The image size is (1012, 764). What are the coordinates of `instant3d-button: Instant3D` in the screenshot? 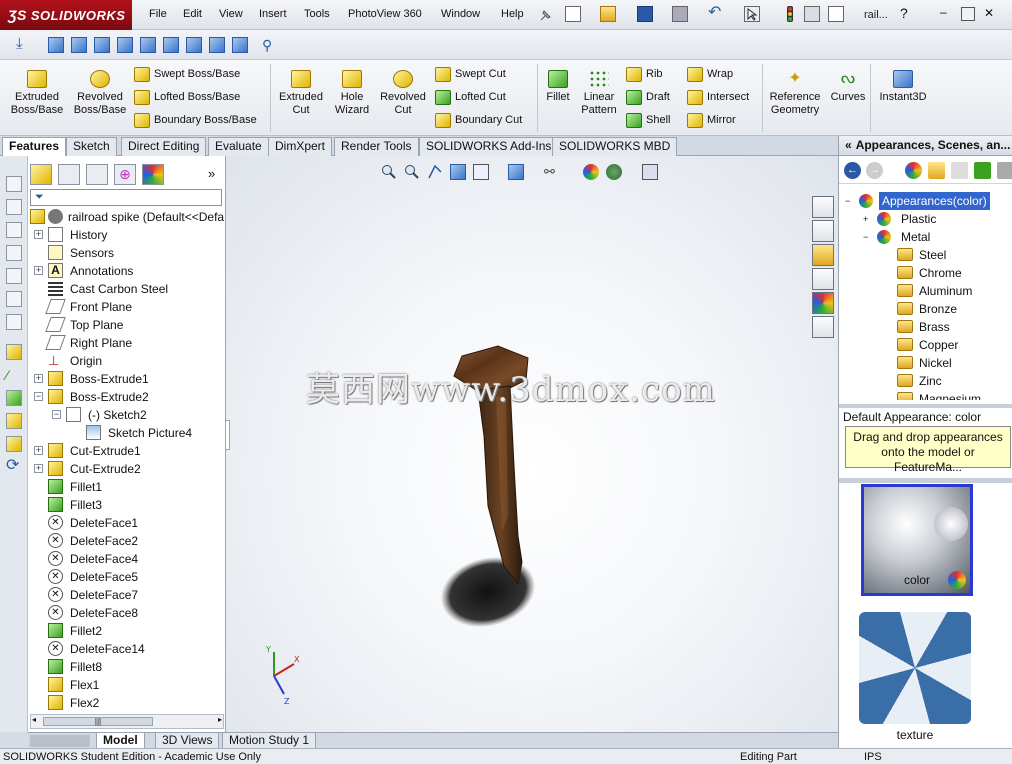 It's located at (903, 87).